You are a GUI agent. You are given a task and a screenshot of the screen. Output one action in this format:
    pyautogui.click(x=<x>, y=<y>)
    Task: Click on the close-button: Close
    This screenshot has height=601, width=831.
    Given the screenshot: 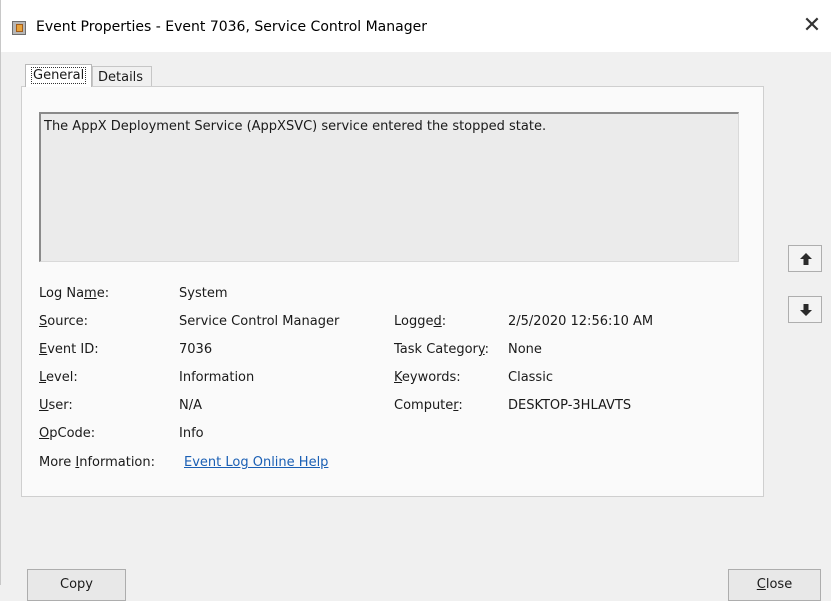 What is the action you would take?
    pyautogui.click(x=774, y=585)
    